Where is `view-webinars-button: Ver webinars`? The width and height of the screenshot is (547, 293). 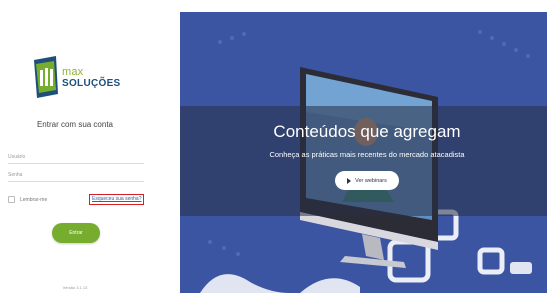
view-webinars-button: Ver webinars is located at coordinates (367, 180).